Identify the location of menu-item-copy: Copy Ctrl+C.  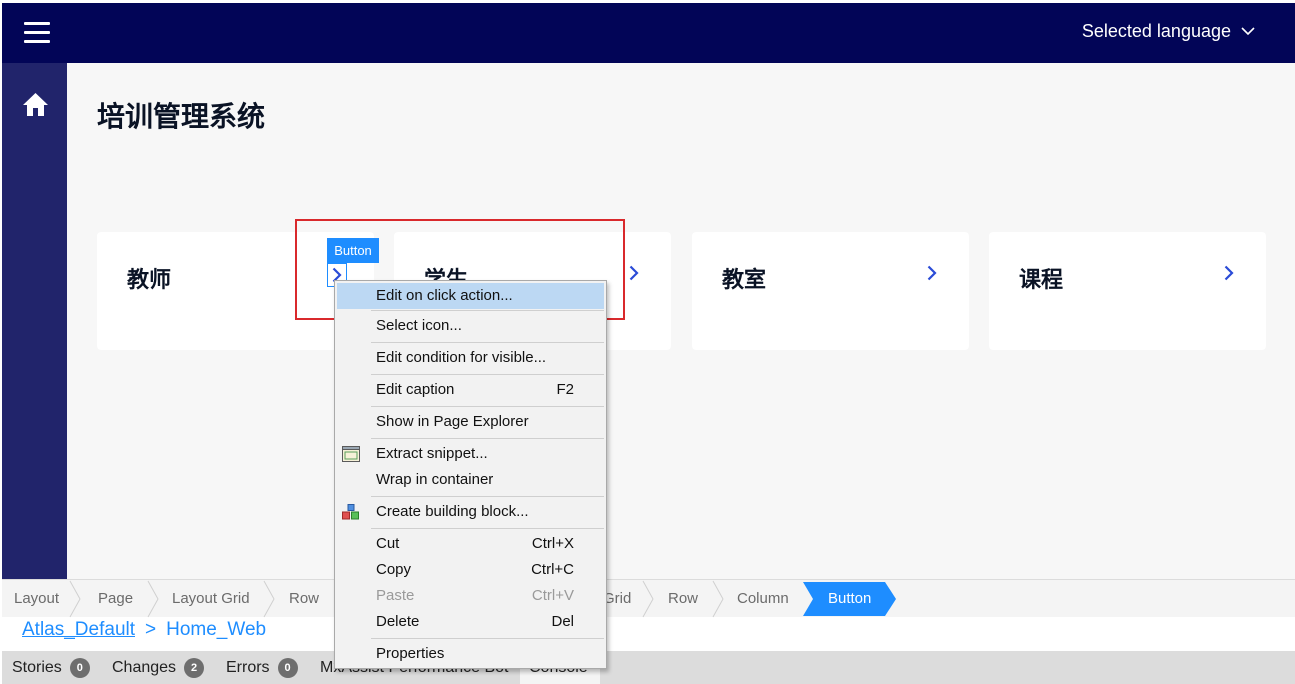
(470, 570).